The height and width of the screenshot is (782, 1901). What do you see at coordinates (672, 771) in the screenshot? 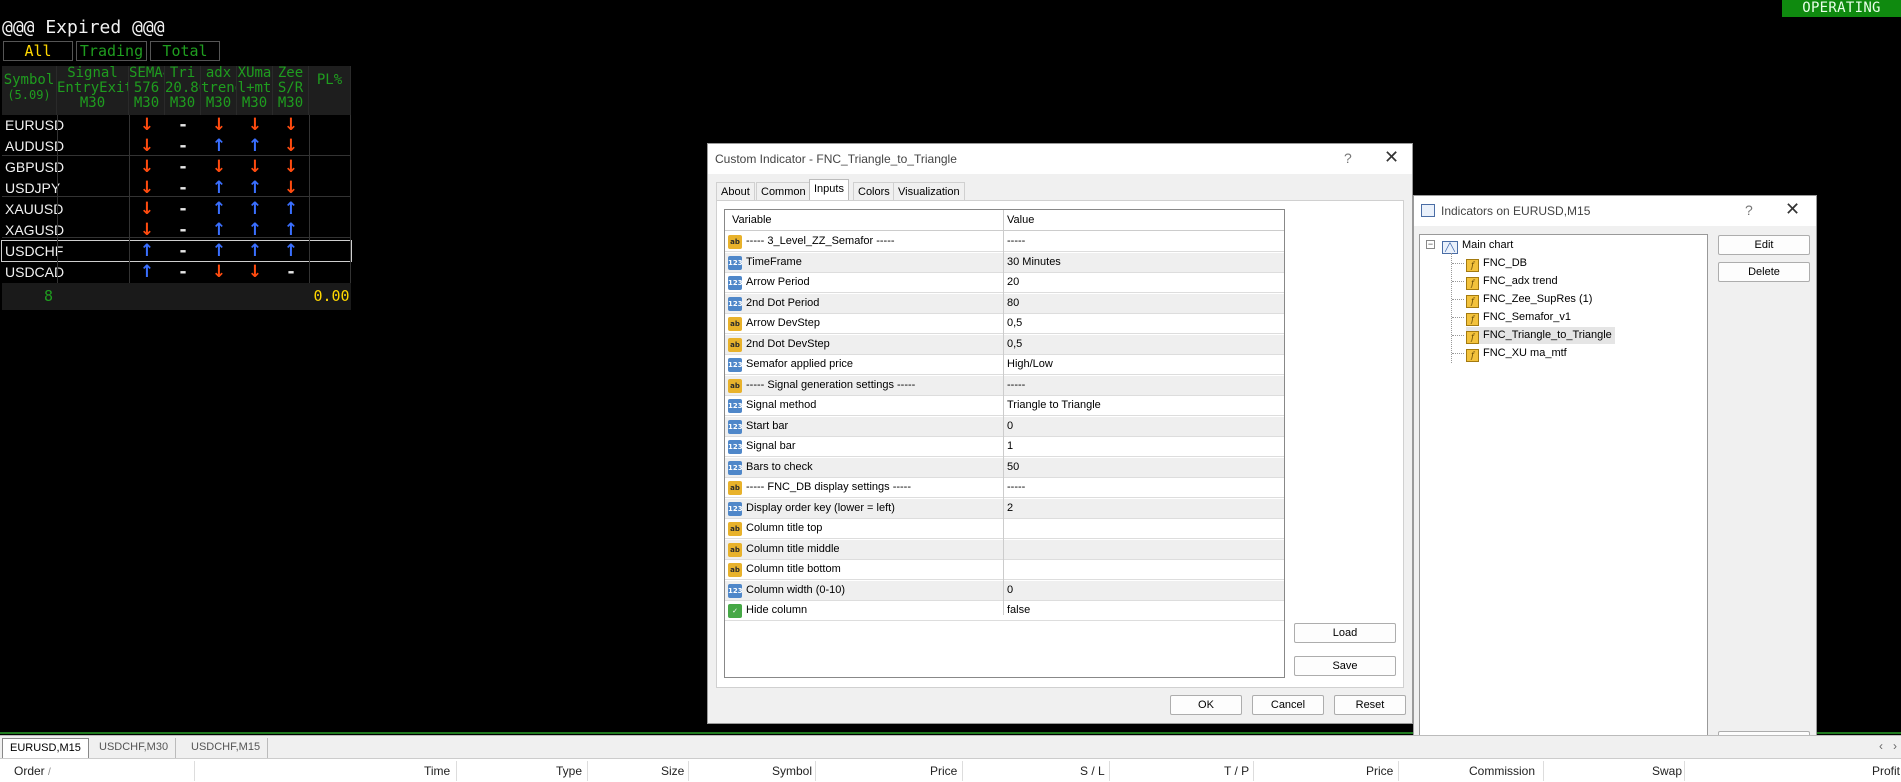
I see `col-size: Size` at bounding box center [672, 771].